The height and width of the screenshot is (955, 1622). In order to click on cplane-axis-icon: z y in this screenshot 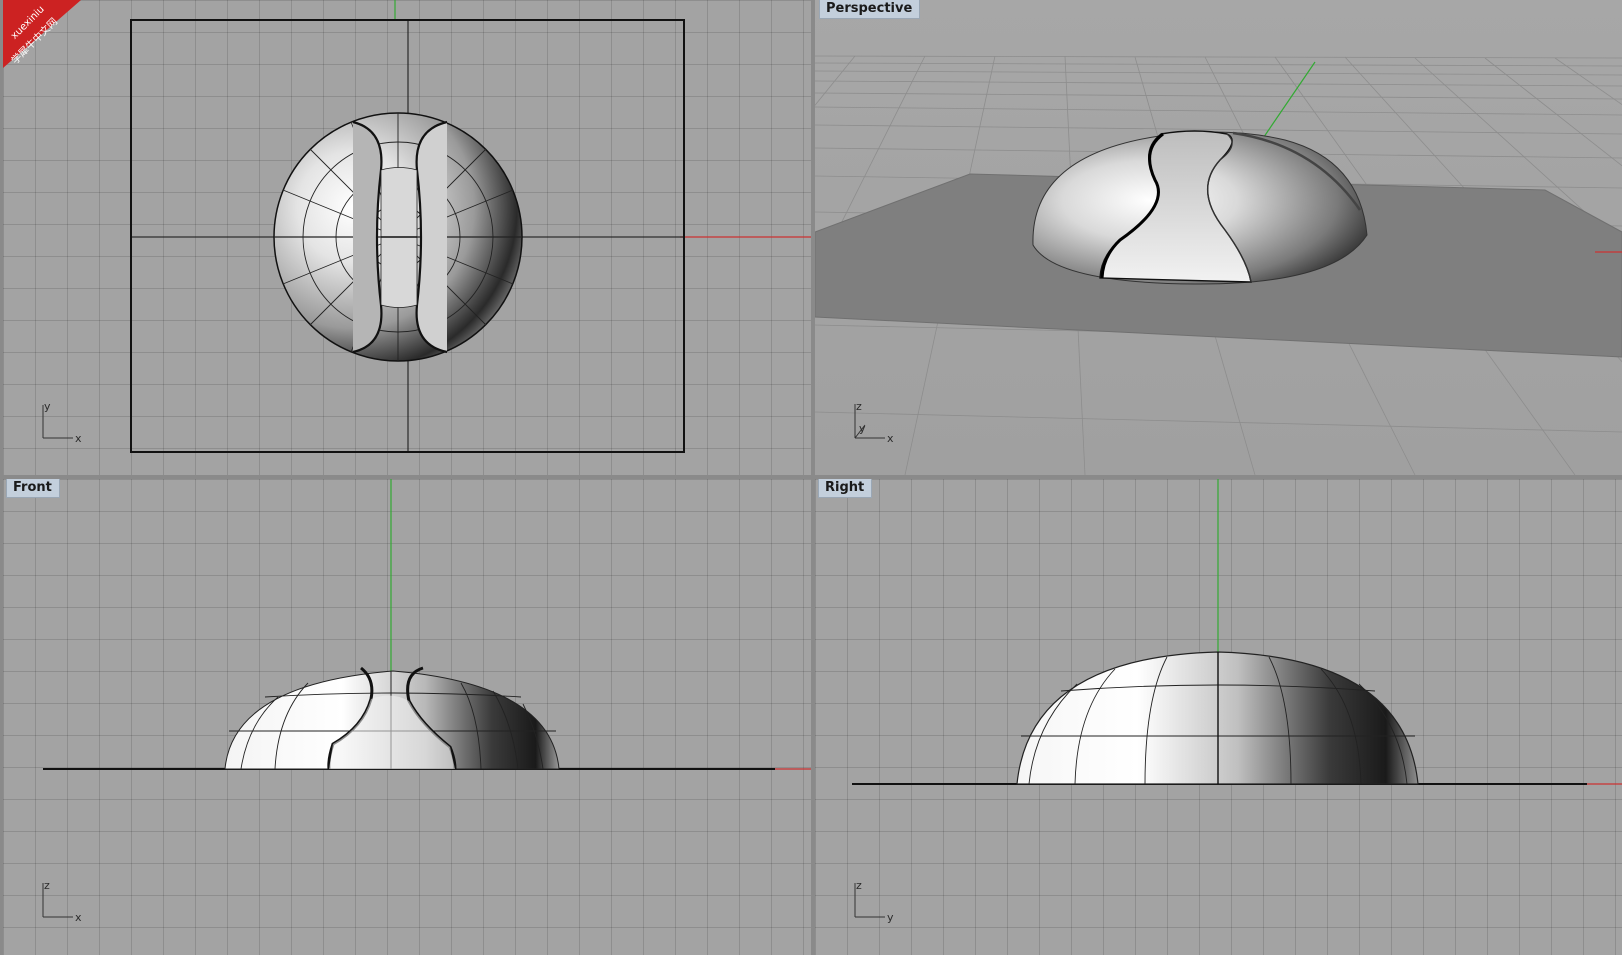, I will do `click(874, 901)`.